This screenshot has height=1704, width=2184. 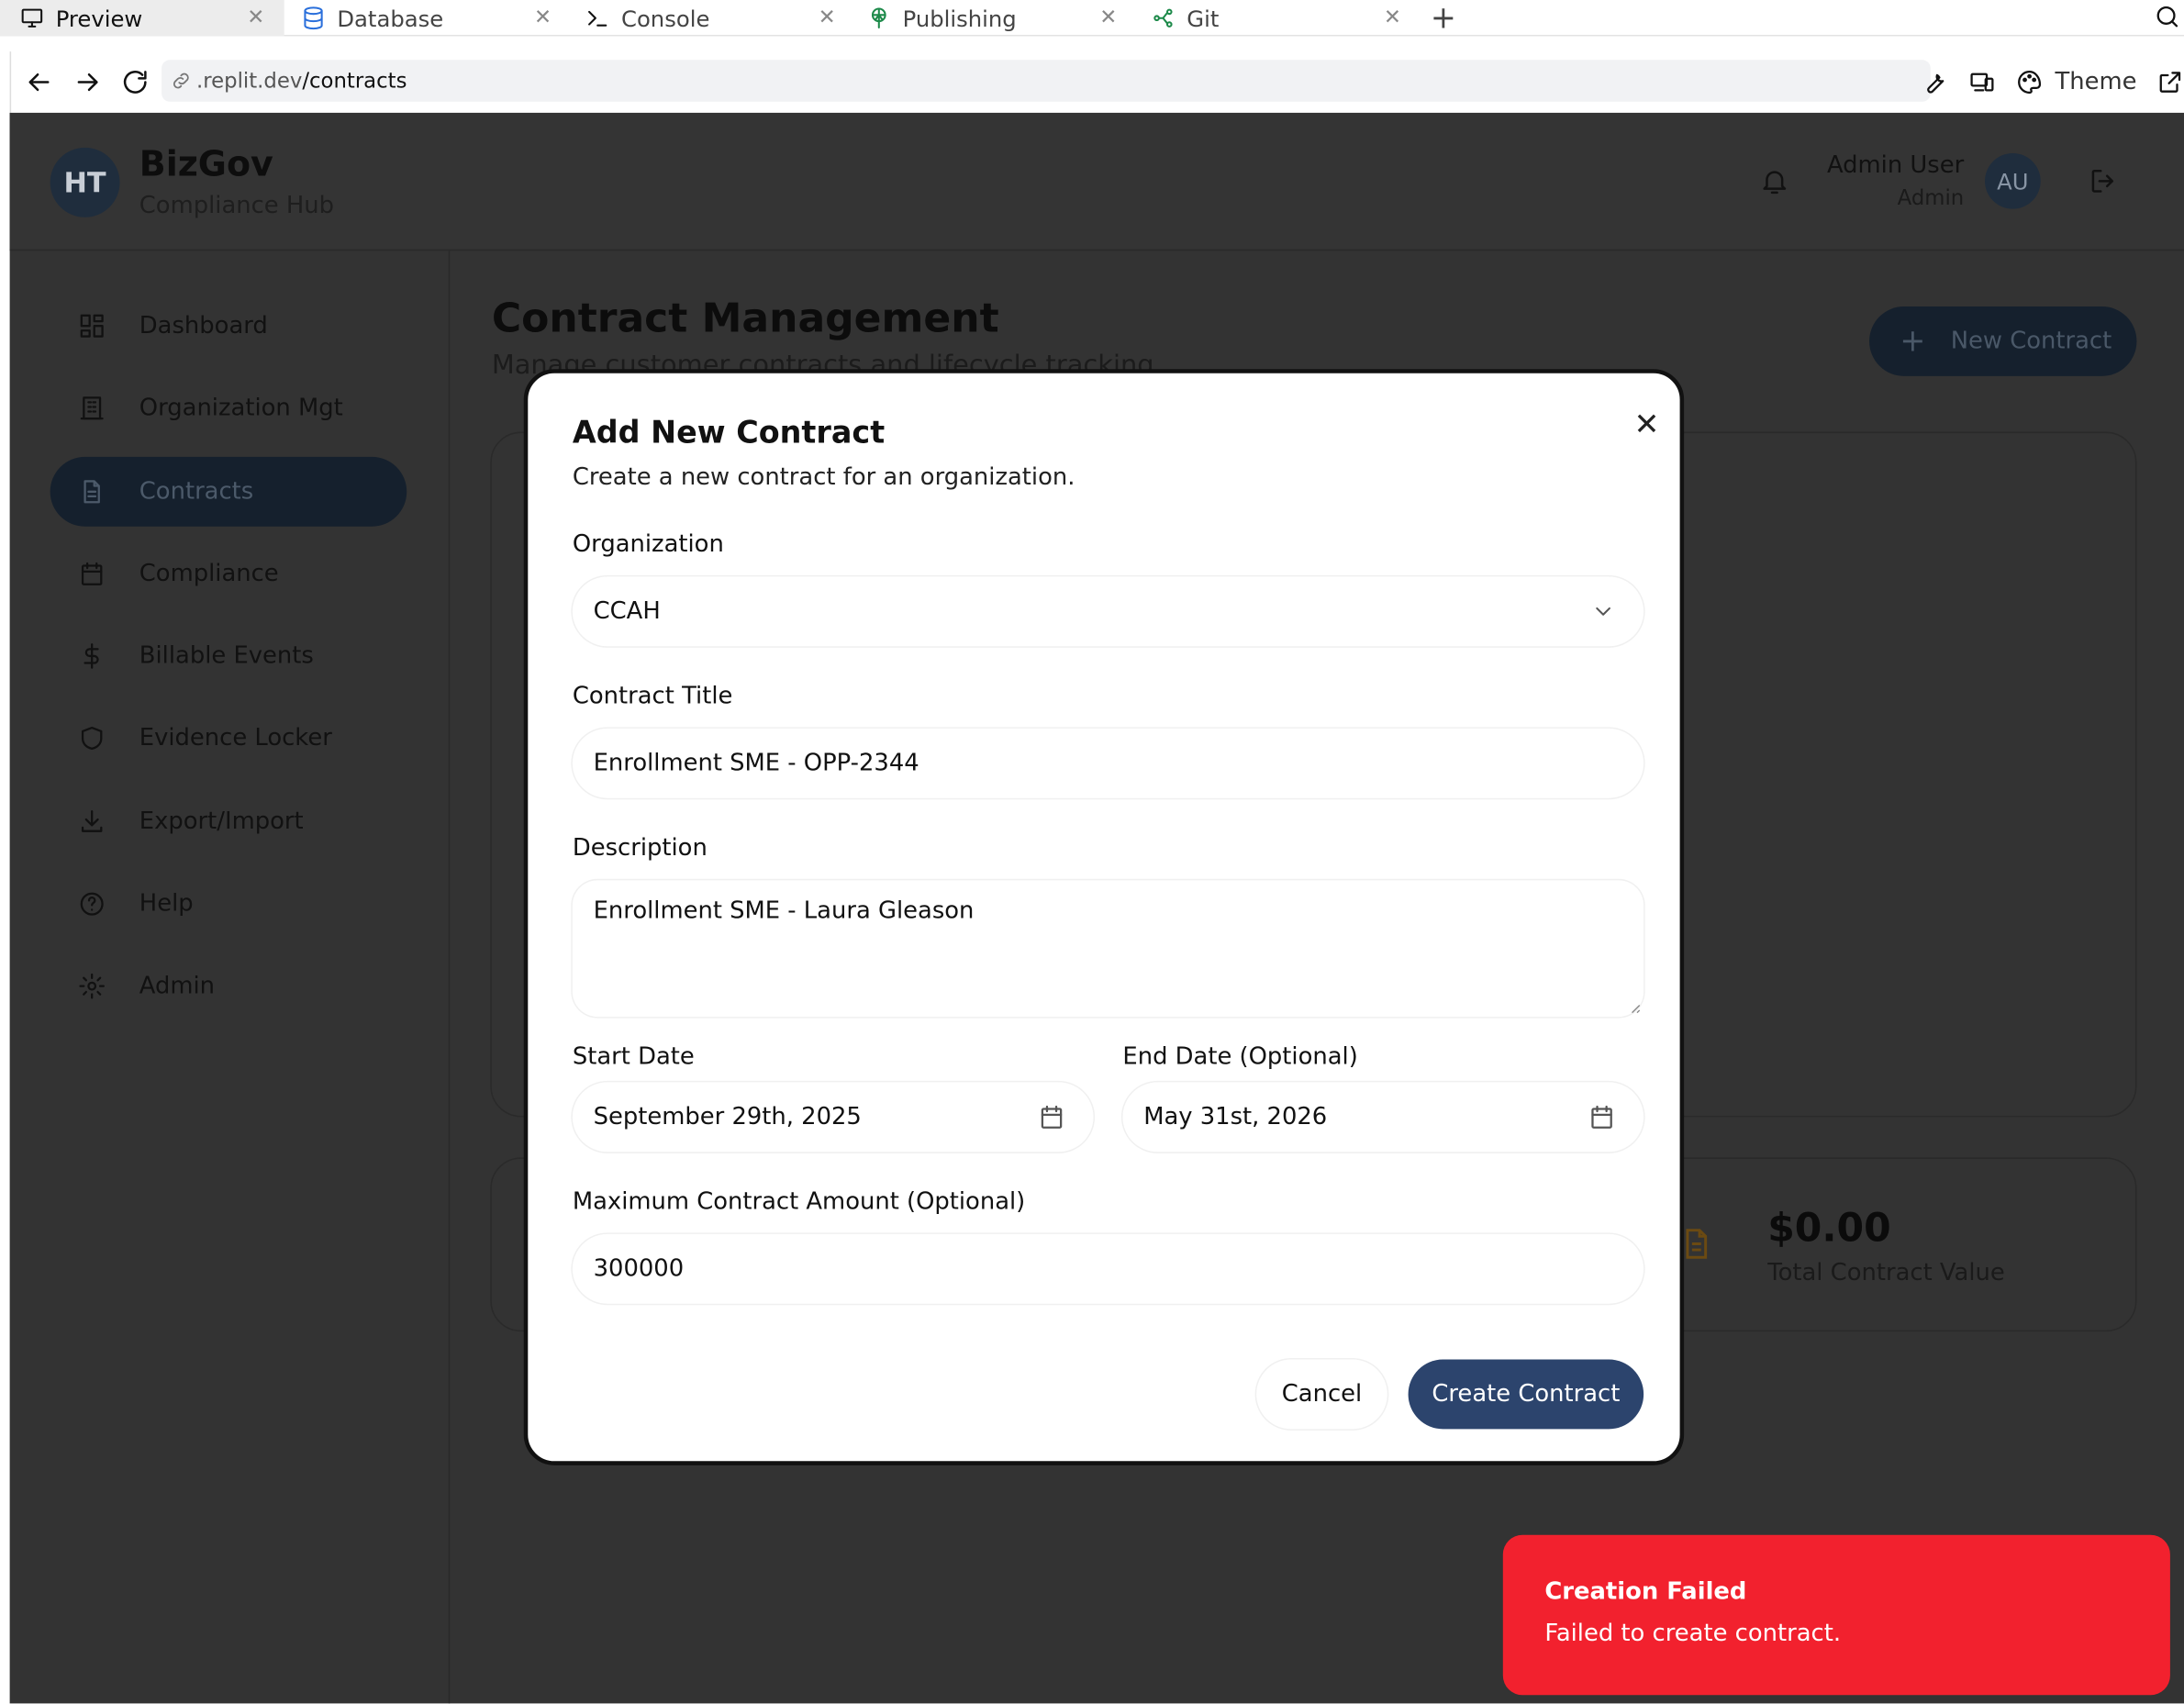 What do you see at coordinates (249, 81) in the screenshot?
I see `url-host: .replit.dev` at bounding box center [249, 81].